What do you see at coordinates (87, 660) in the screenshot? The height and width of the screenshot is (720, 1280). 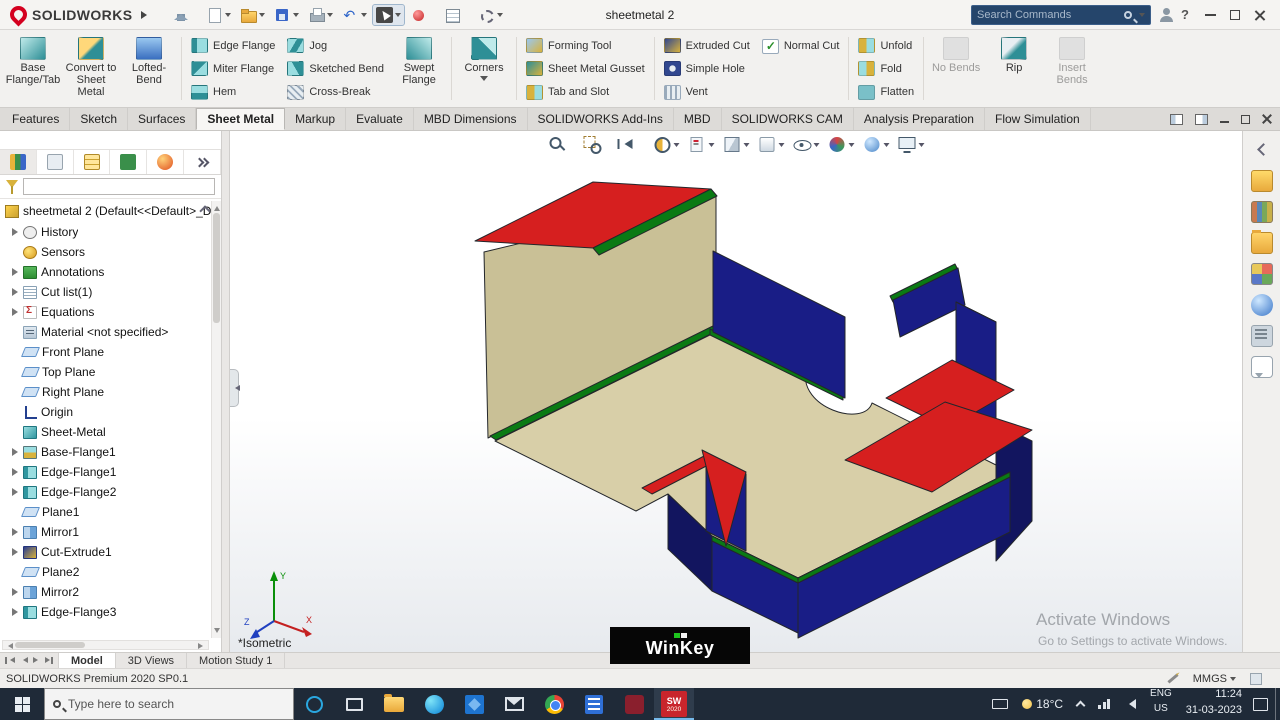 I see `doc-tab-model: Model` at bounding box center [87, 660].